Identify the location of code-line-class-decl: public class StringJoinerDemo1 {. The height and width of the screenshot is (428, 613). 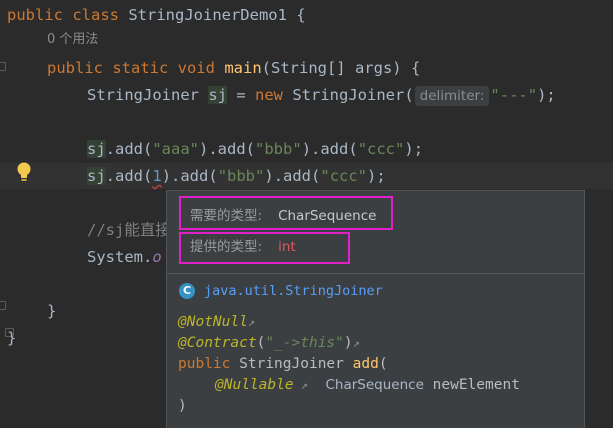
(156, 15).